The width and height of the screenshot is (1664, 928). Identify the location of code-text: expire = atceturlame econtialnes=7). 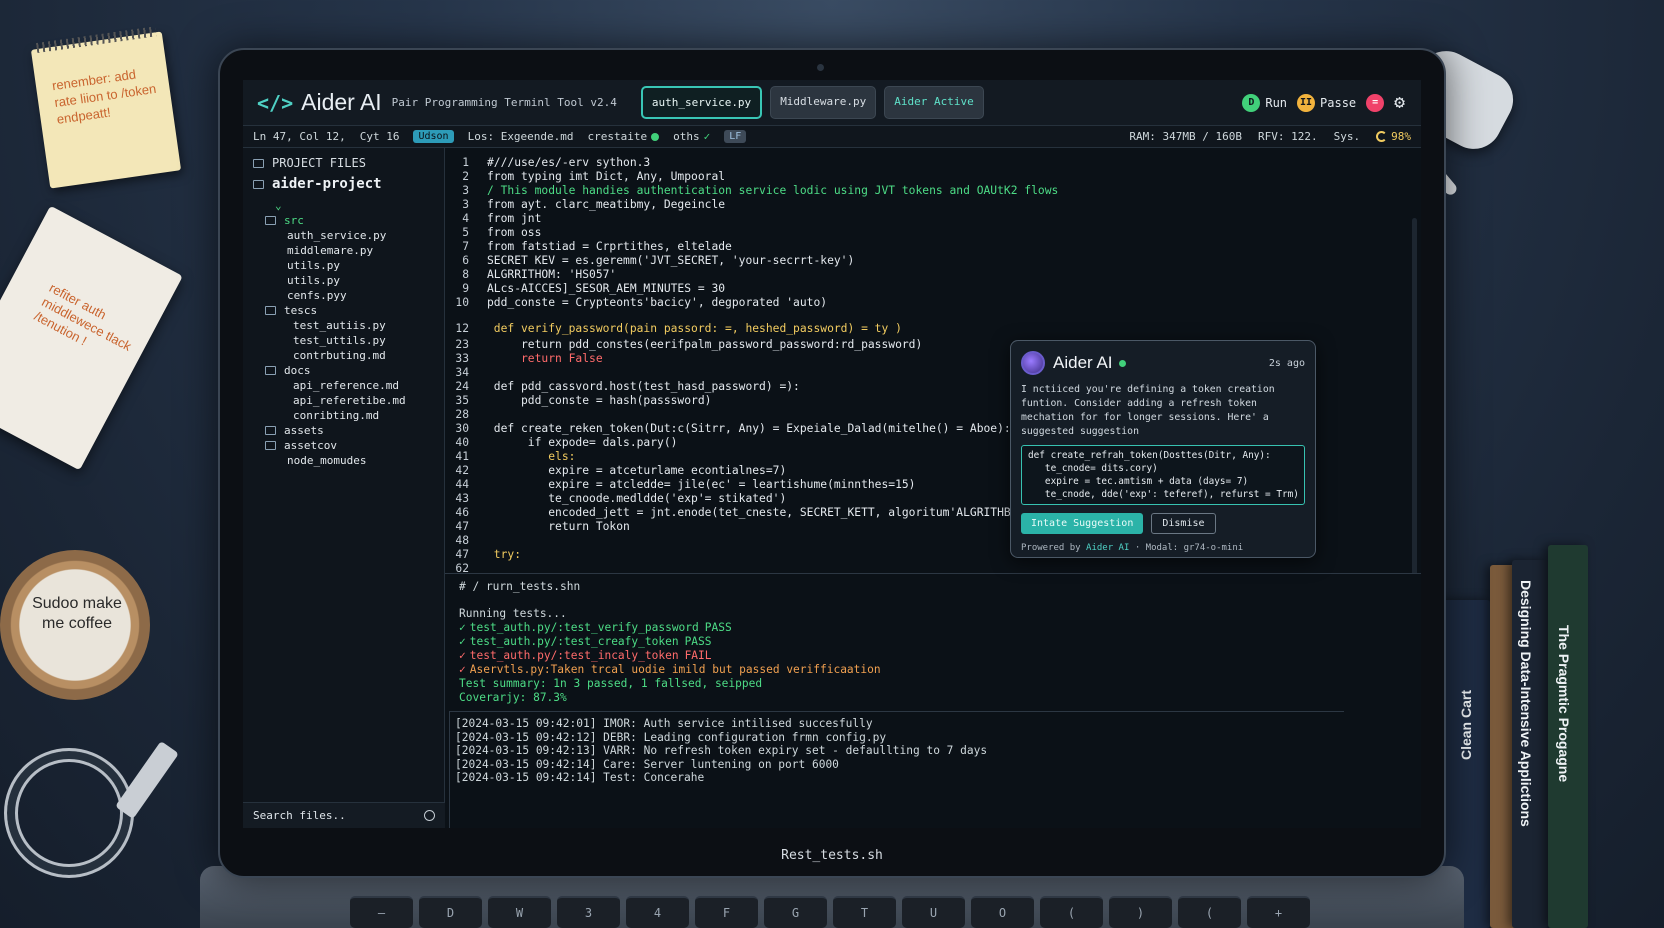
(637, 470).